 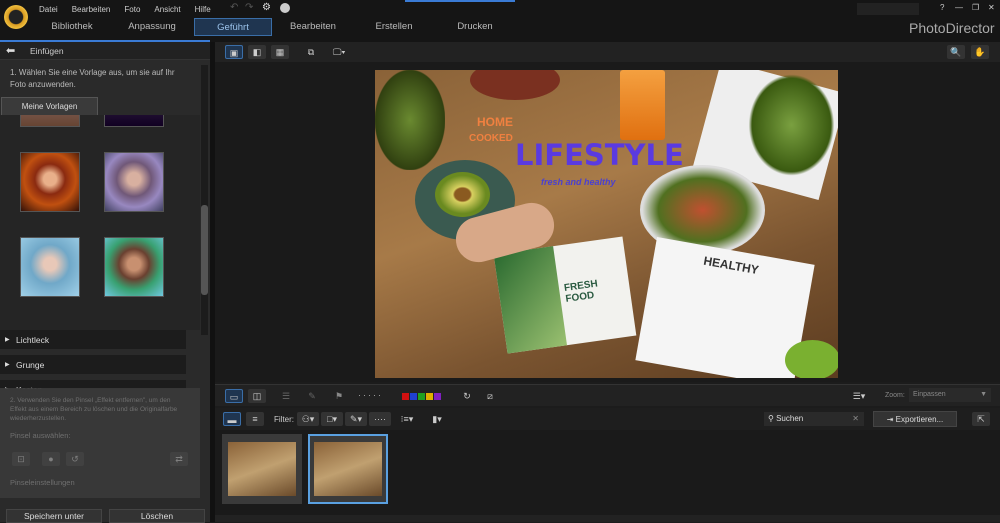 I want to click on filmstrip-view-icon: ▬, so click(x=232, y=419).